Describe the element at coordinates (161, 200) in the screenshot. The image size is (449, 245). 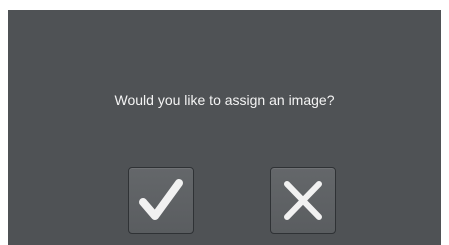
I see `confirm-button` at that location.